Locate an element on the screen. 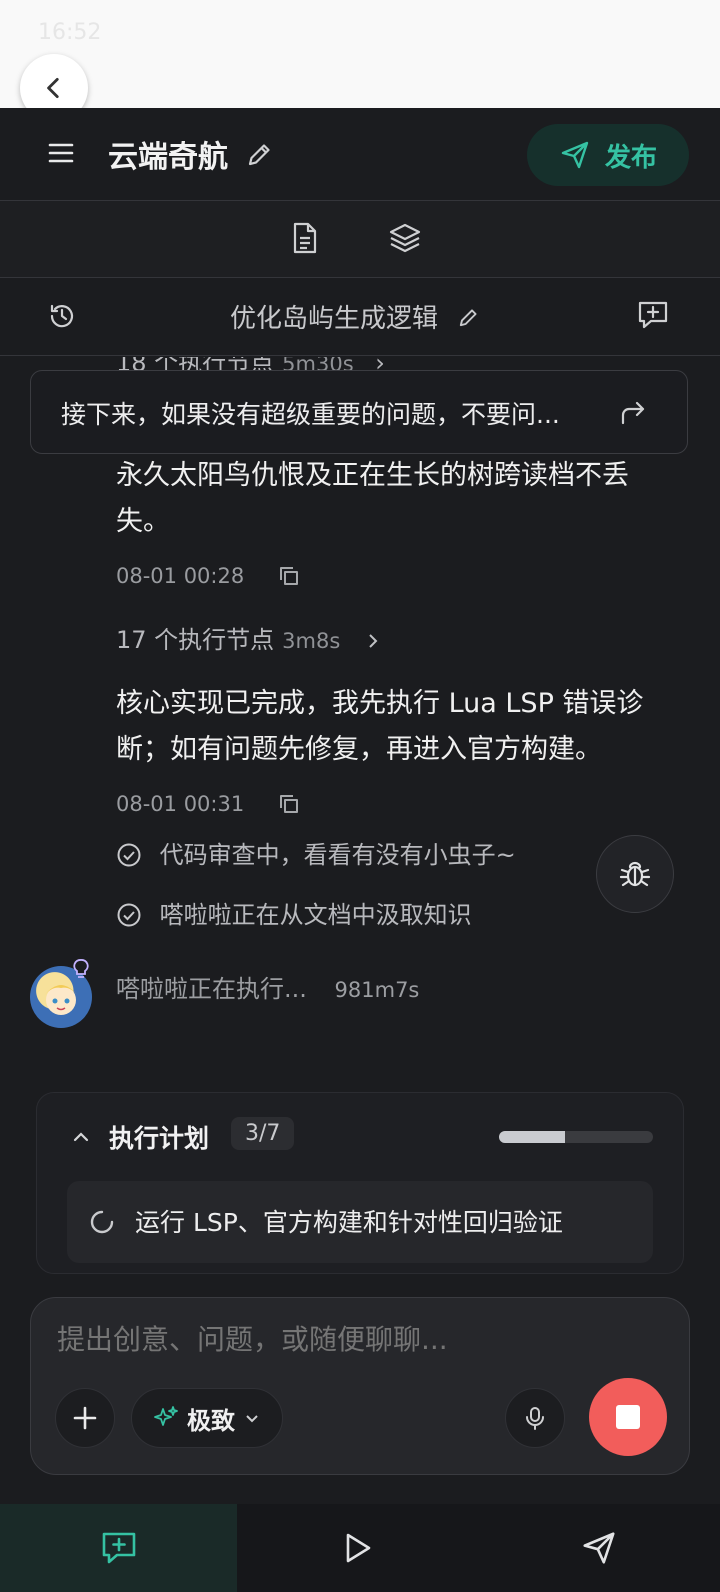  nav-chat is located at coordinates (118, 1548).